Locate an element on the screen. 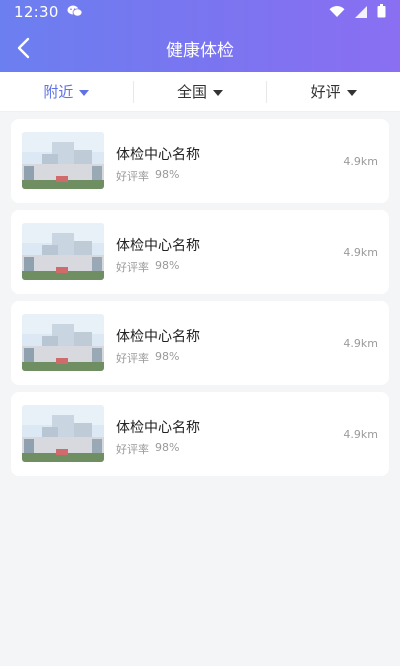 This screenshot has height=666, width=400. back-arrow-icon is located at coordinates (23, 48).